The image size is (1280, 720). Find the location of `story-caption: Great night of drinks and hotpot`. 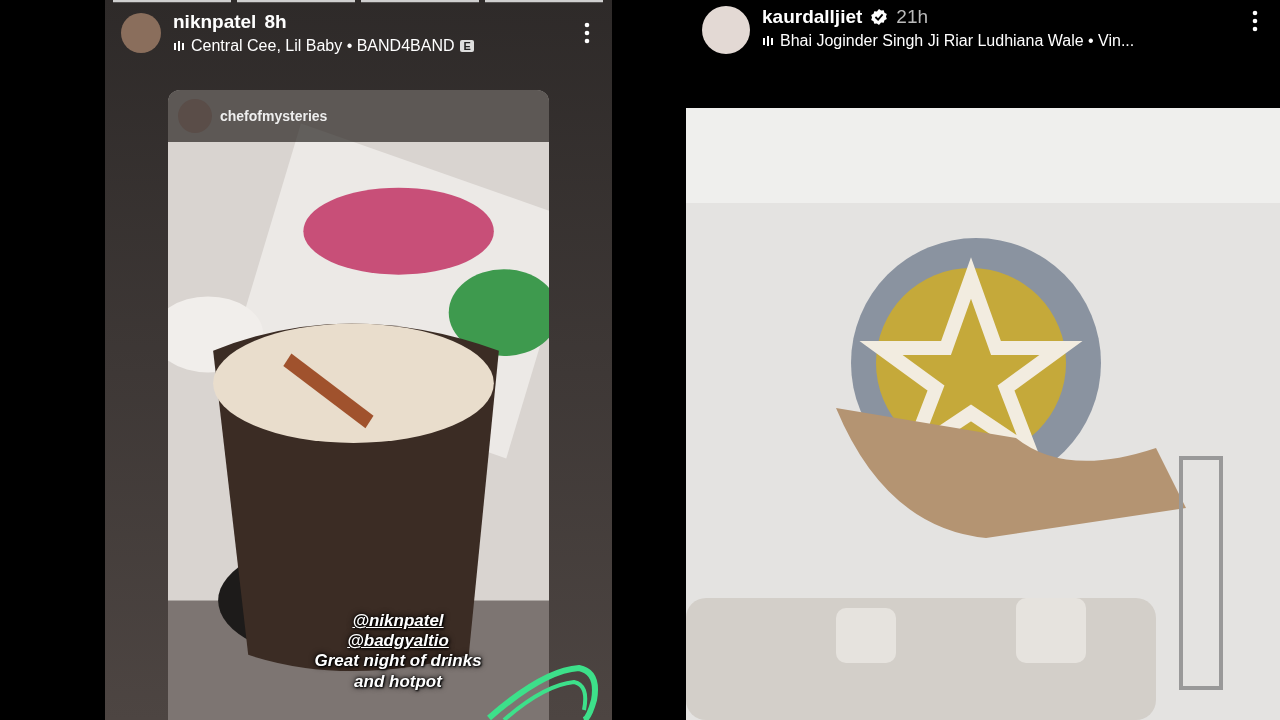

story-caption: Great night of drinks and hotpot is located at coordinates (398, 671).